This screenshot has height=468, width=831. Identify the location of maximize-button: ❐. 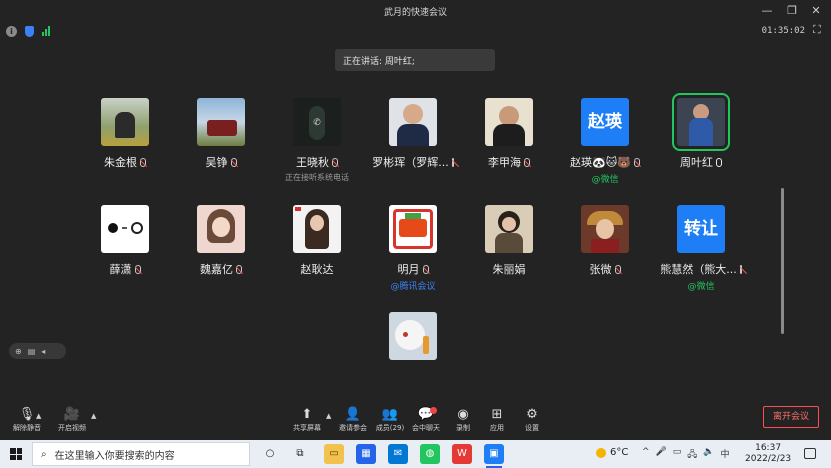
(792, 11).